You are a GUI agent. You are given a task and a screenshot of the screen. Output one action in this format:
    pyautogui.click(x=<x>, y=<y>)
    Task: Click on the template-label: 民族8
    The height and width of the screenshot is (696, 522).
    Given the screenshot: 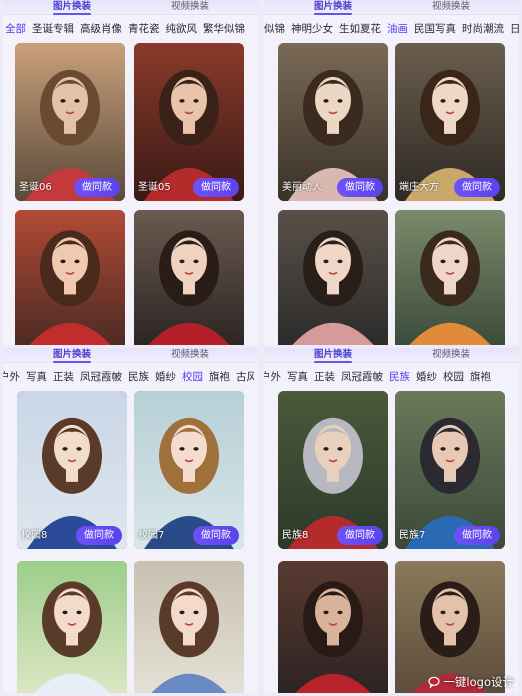 What is the action you would take?
    pyautogui.click(x=295, y=535)
    